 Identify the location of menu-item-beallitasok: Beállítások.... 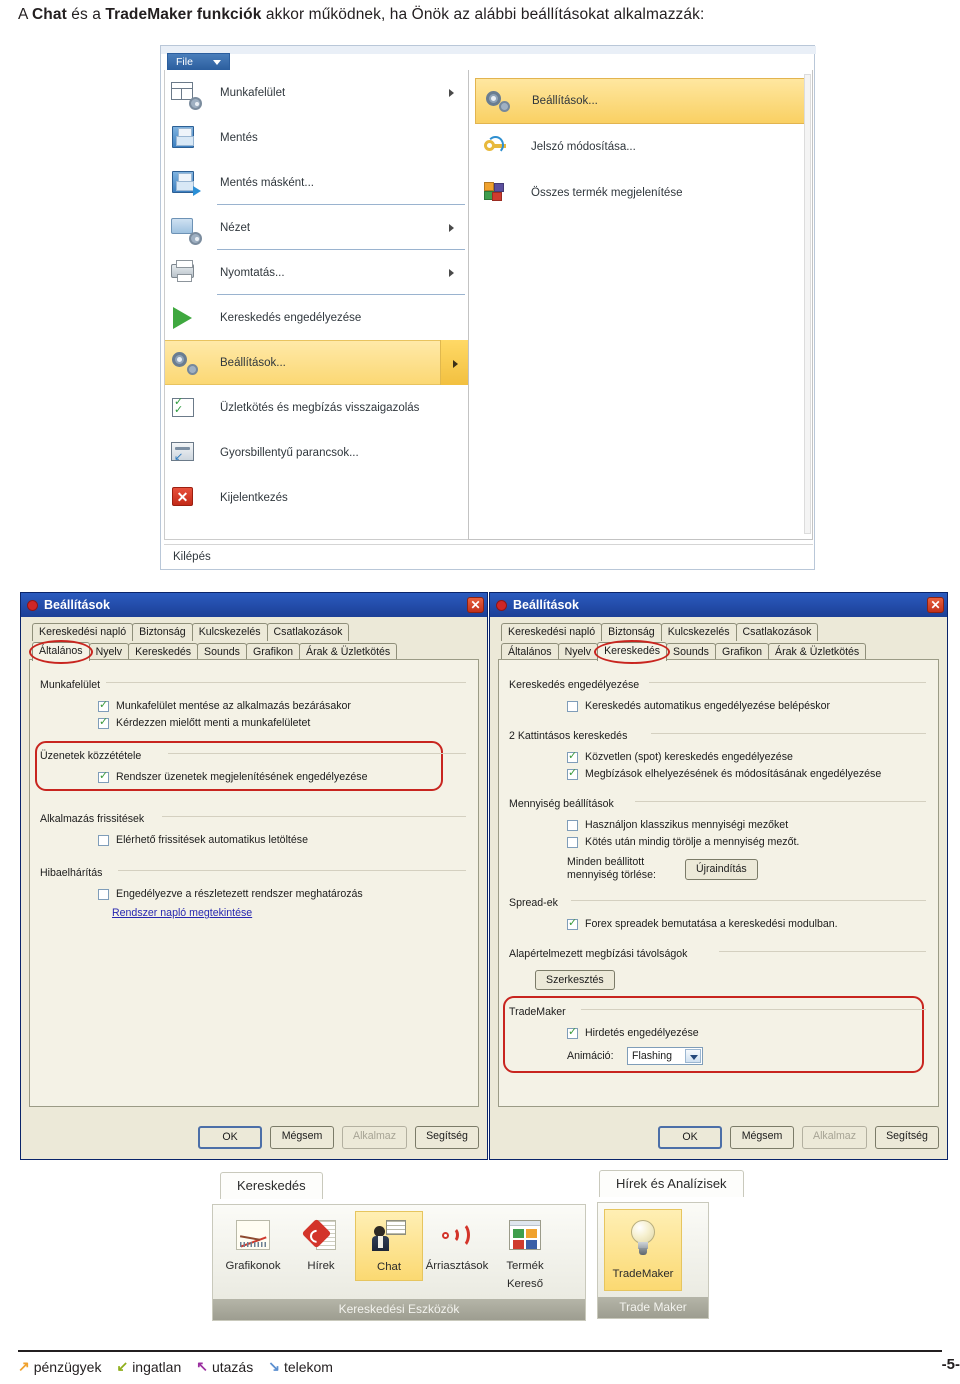
(316, 362).